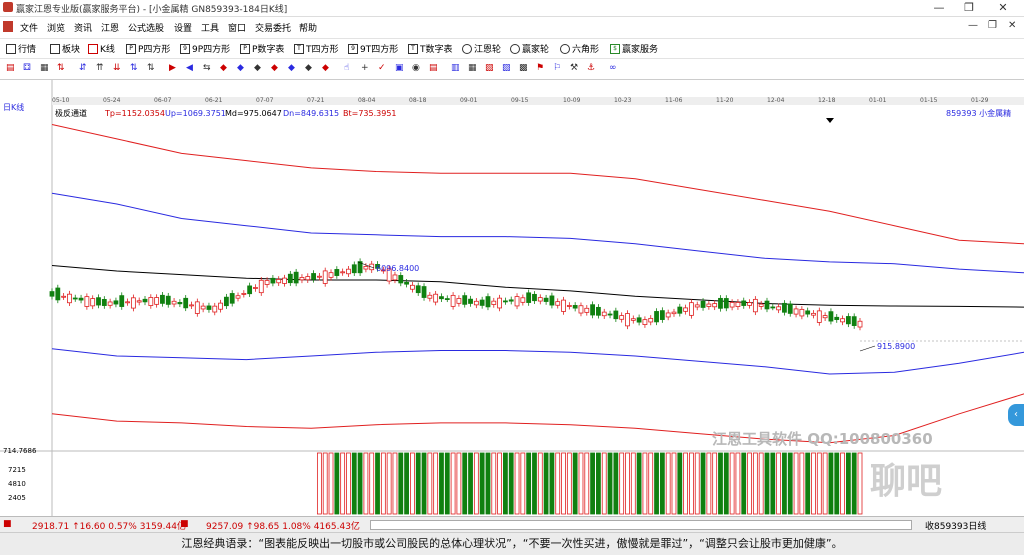  I want to click on toolbar-t-table-button: T T数字表, so click(430, 48).